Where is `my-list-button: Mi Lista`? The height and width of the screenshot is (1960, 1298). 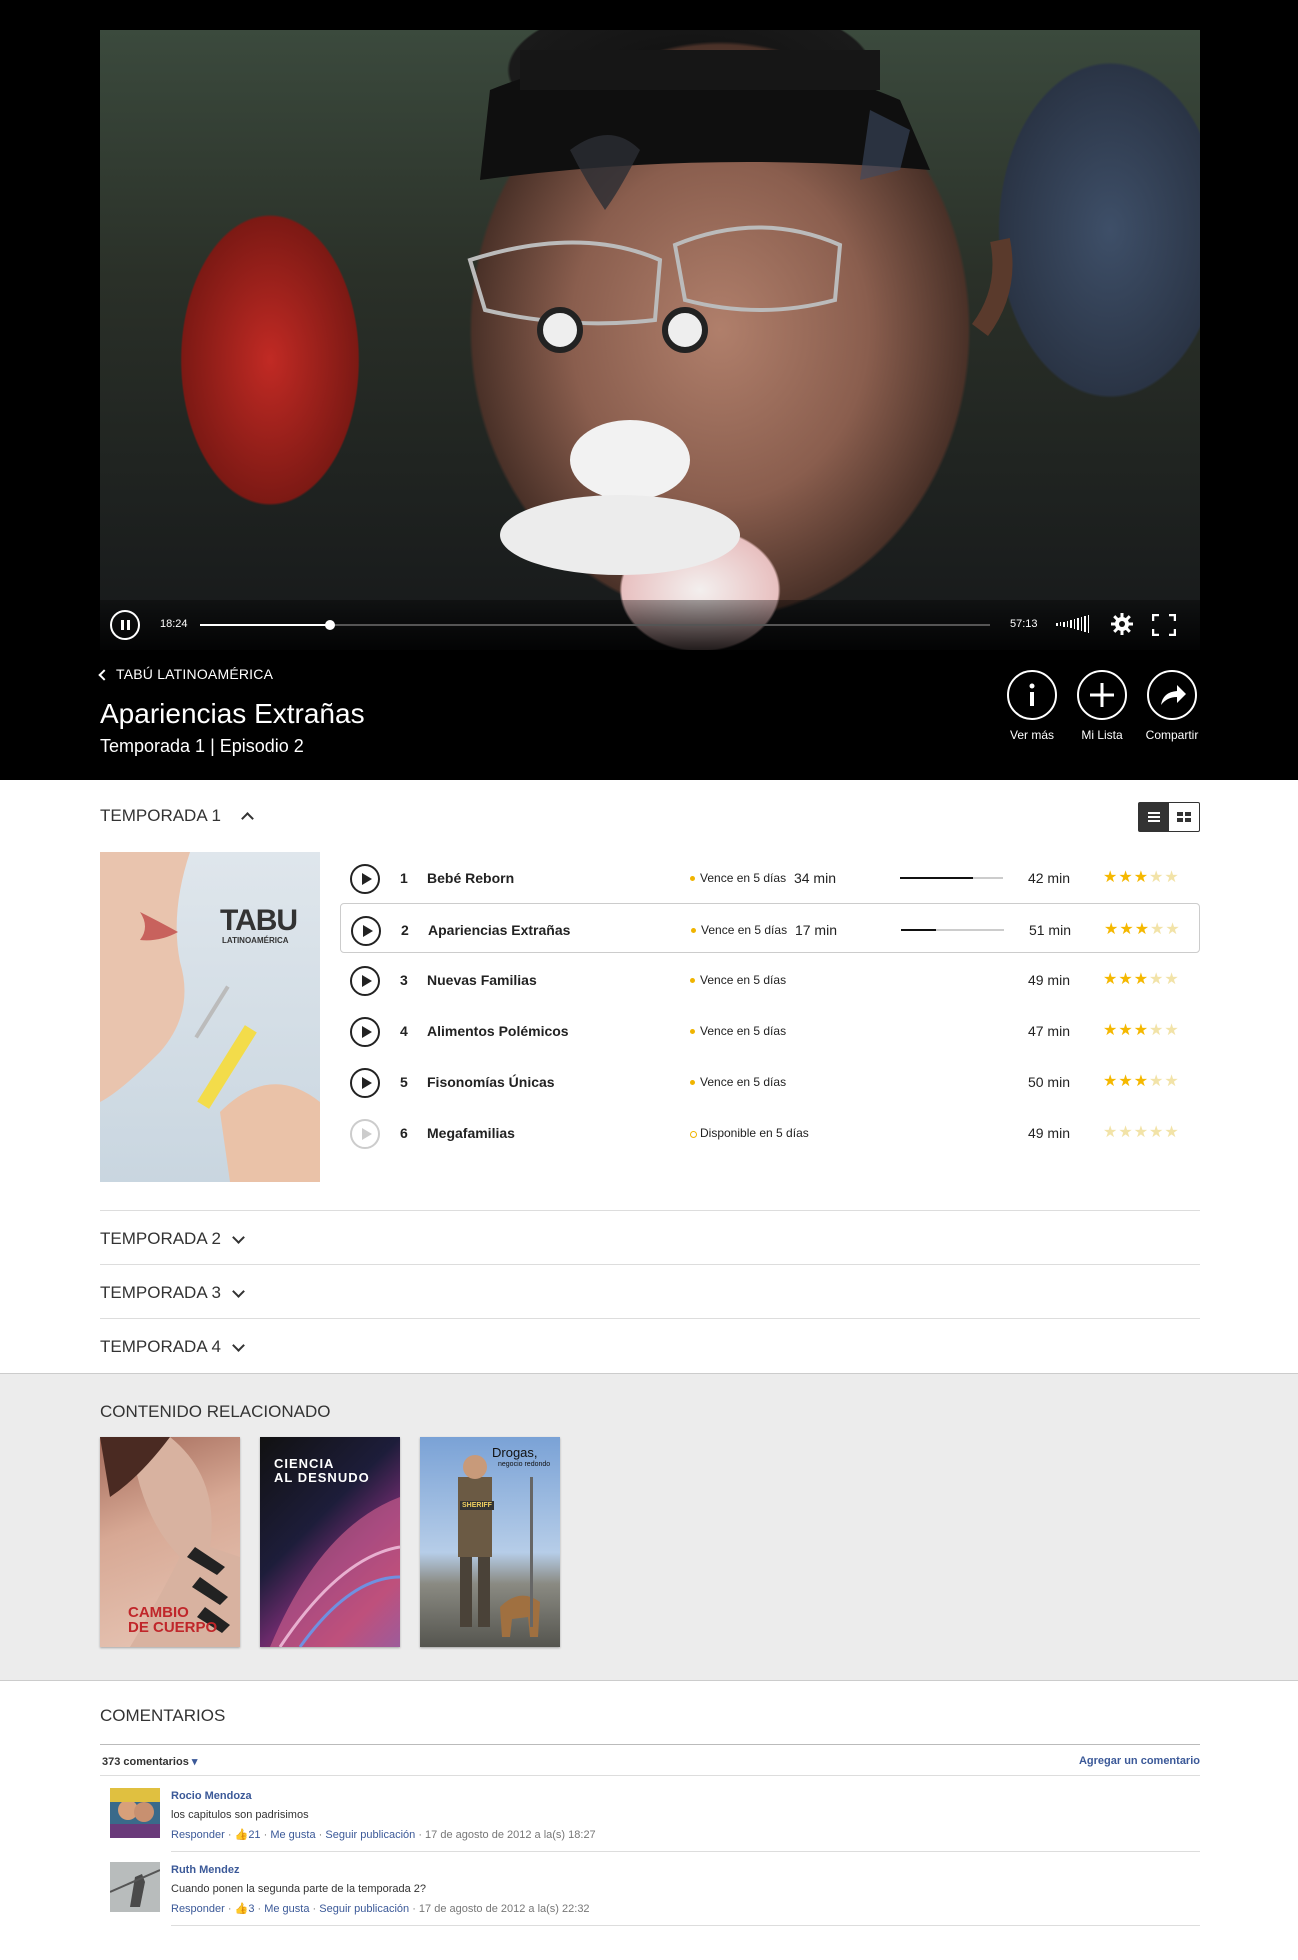
my-list-button: Mi Lista is located at coordinates (1102, 706).